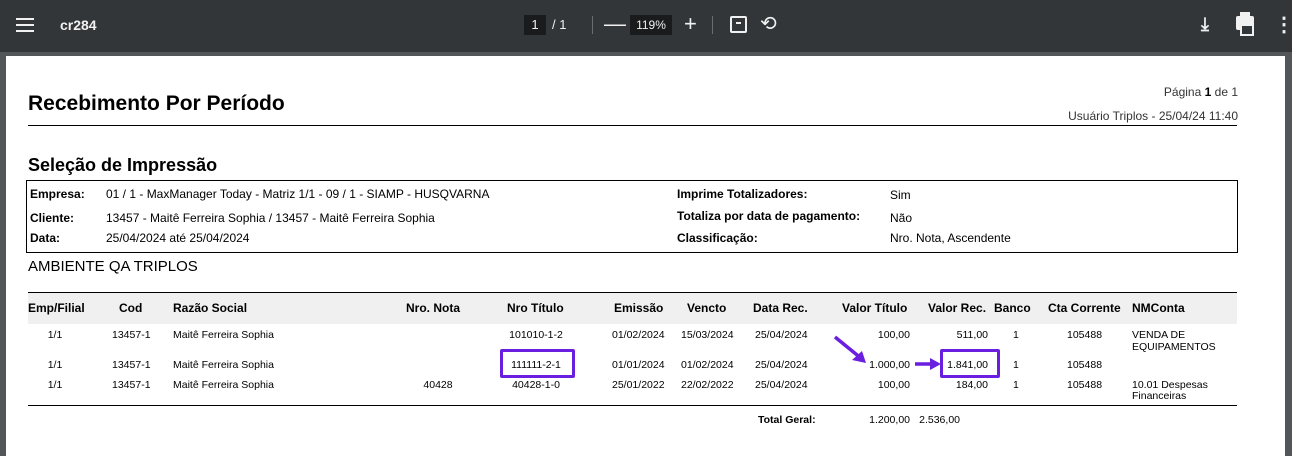  Describe the element at coordinates (536, 385) in the screenshot. I see `cell-titulo: 40428-1-0` at that location.